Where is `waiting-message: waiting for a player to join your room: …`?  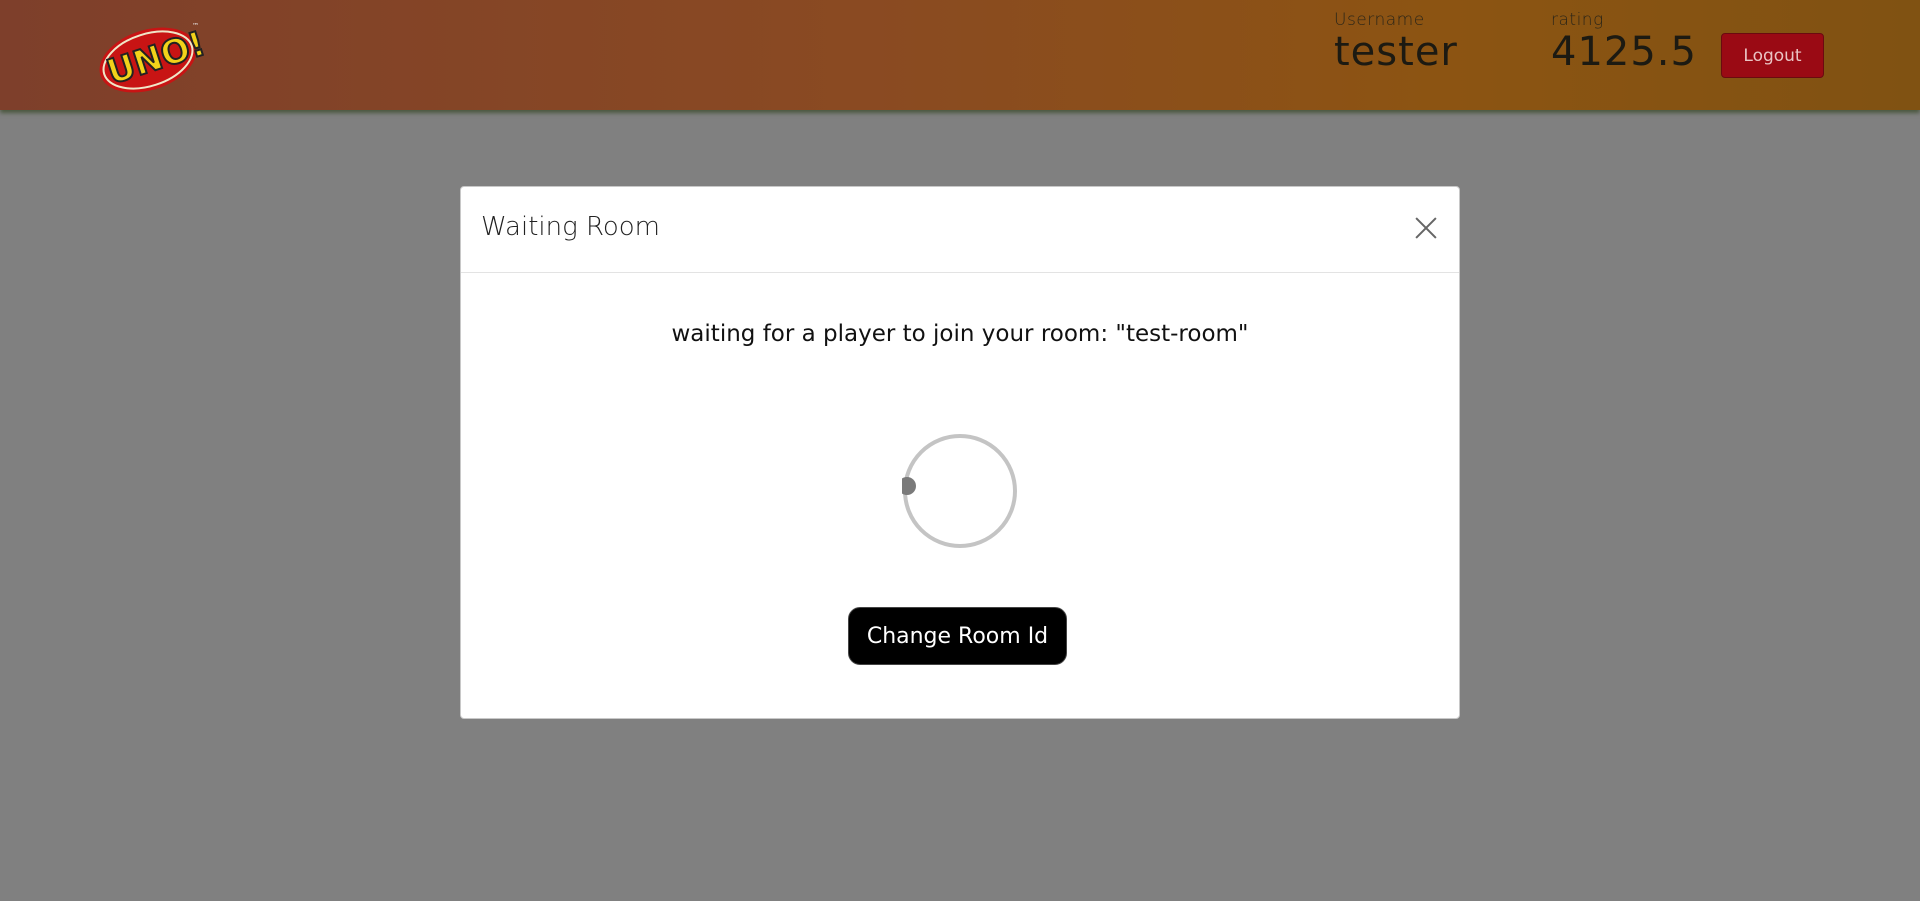
waiting-message: waiting for a player to join your room: … is located at coordinates (960, 334).